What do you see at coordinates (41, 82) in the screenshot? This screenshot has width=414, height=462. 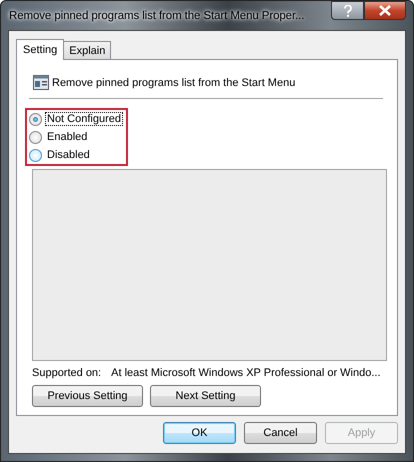 I see `policy-icon` at bounding box center [41, 82].